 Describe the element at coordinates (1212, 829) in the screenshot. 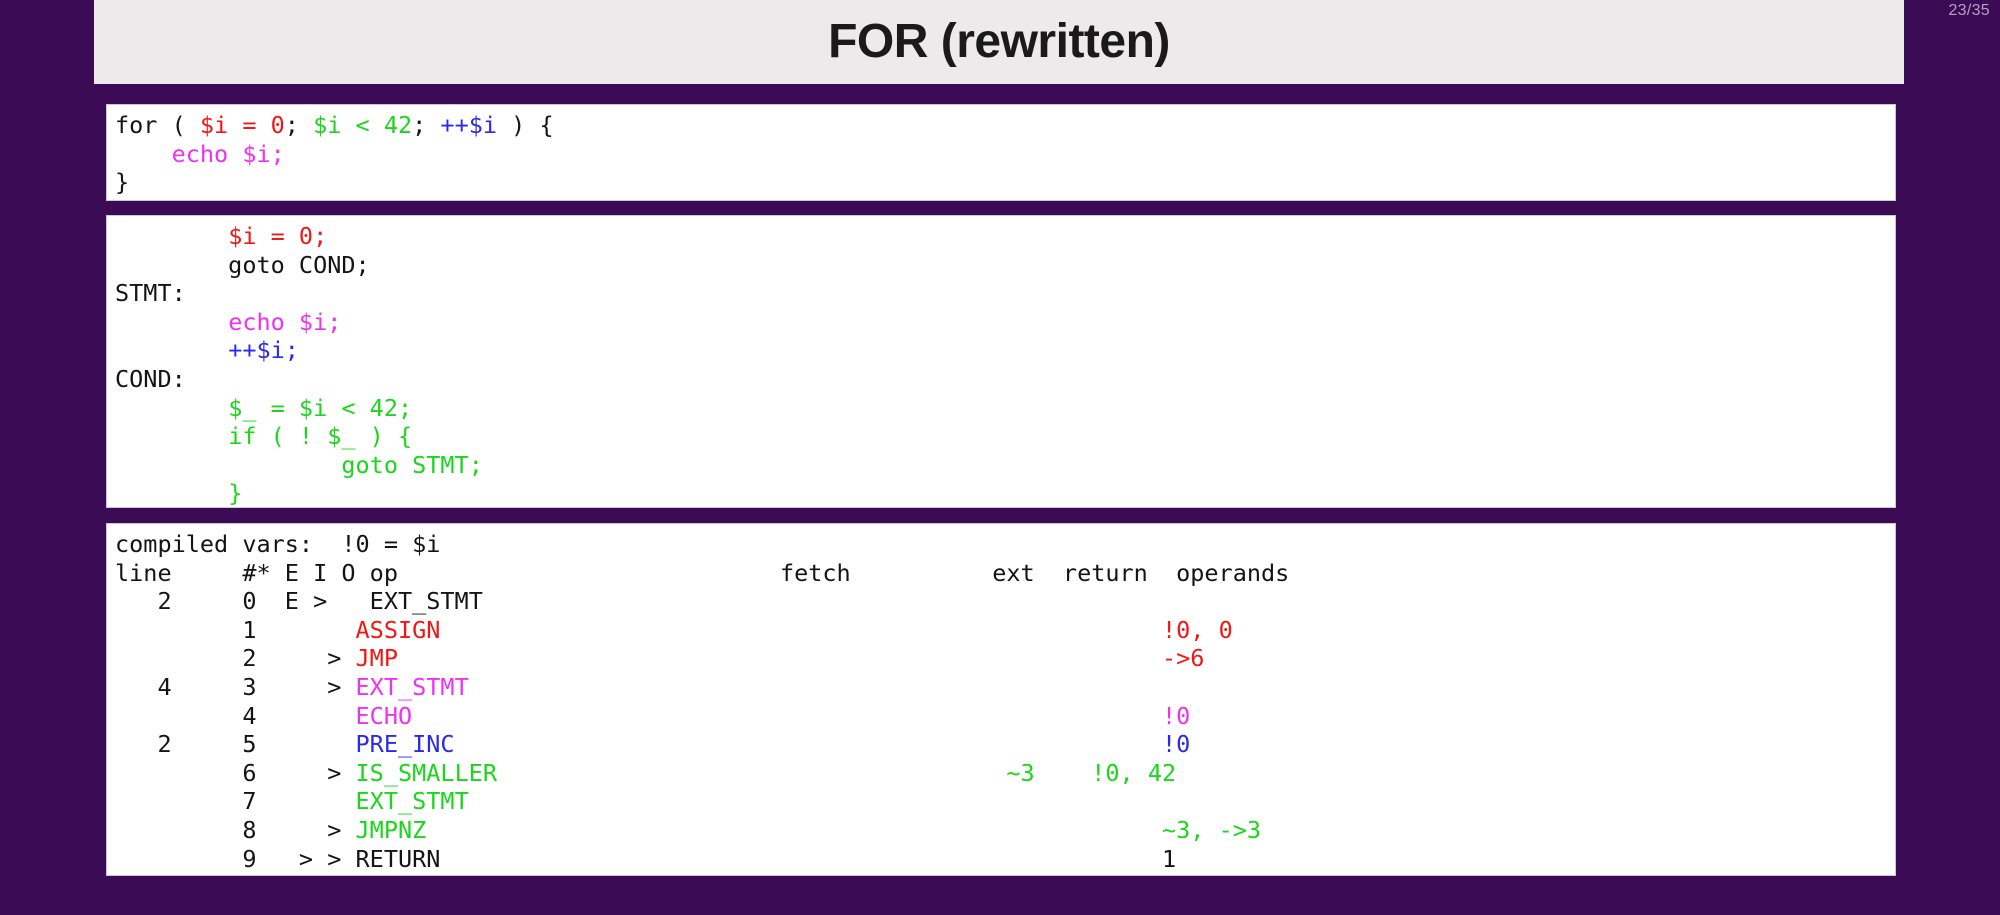

I see `code-token: ~3, ->3` at that location.